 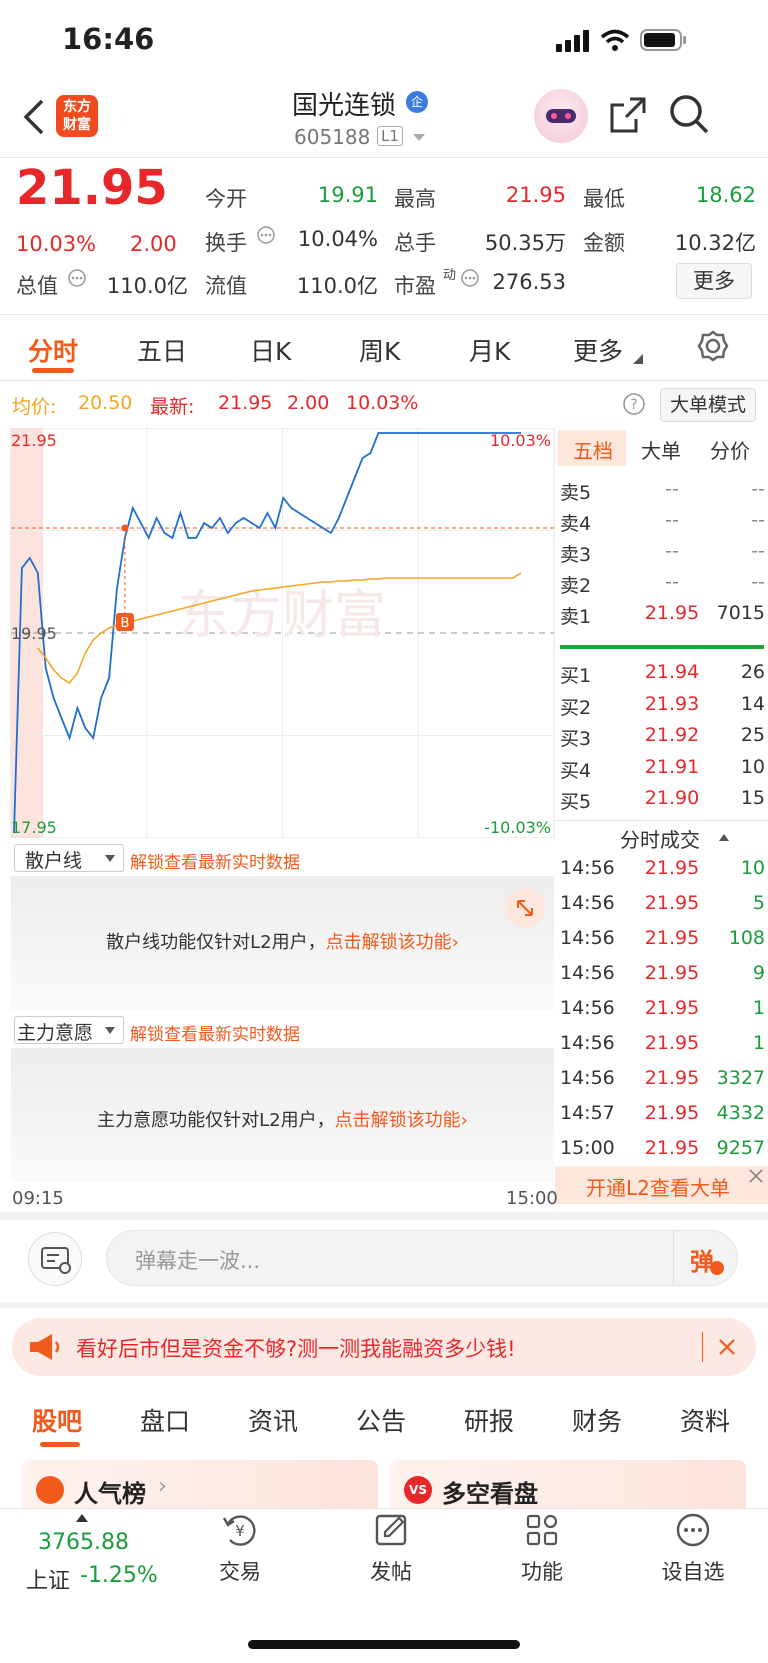 I want to click on tab-intraday: 分时, so click(x=53, y=350).